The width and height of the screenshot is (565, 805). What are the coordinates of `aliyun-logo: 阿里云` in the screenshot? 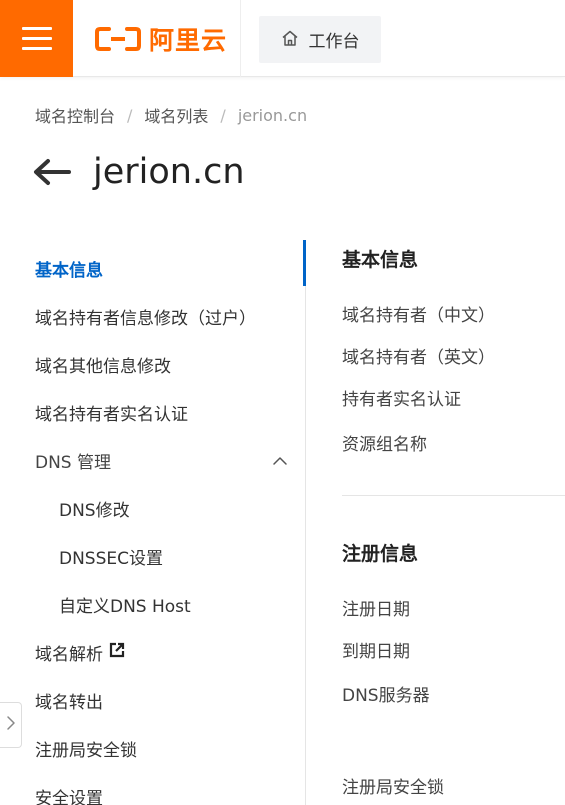 It's located at (161, 39).